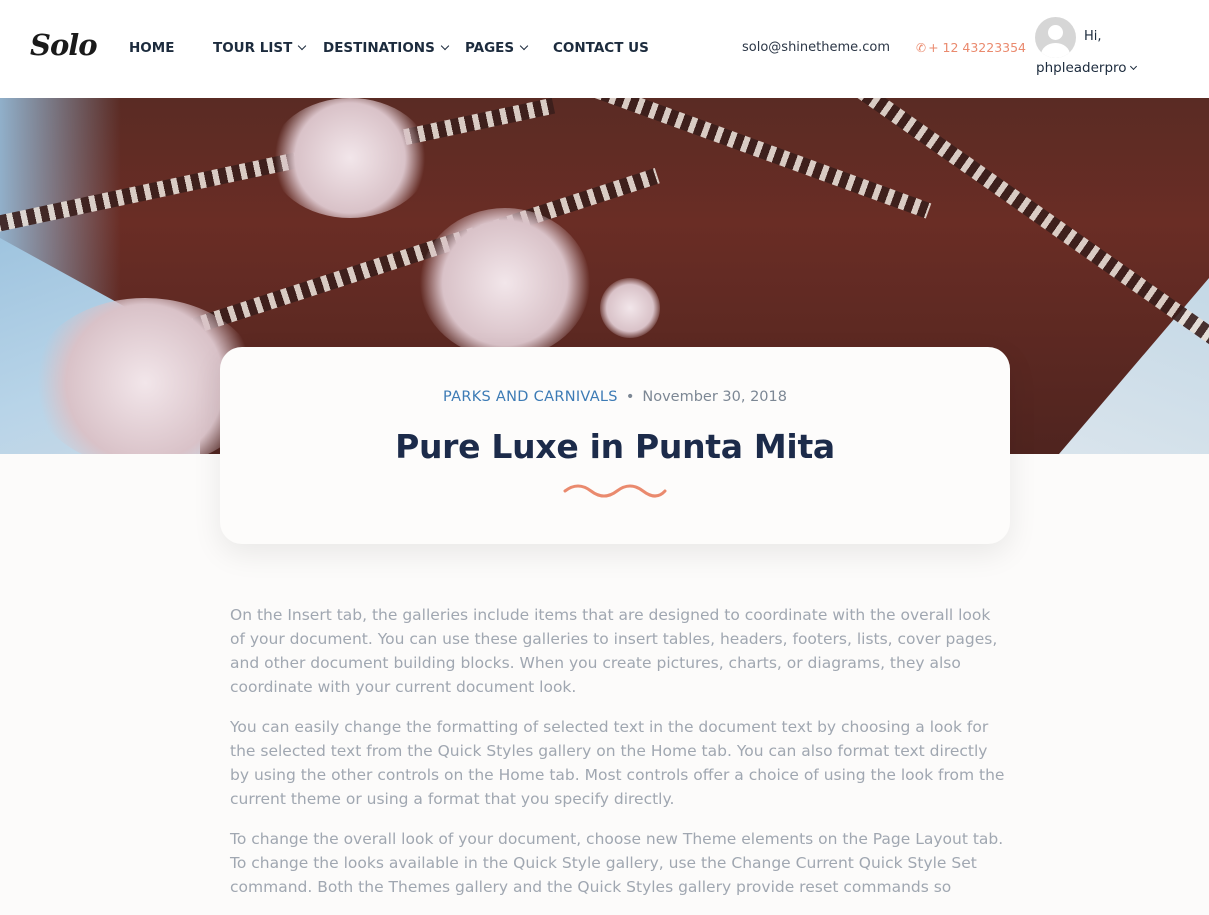 Image resolution: width=1209 pixels, height=915 pixels. I want to click on site-logo: Solo, so click(64, 45).